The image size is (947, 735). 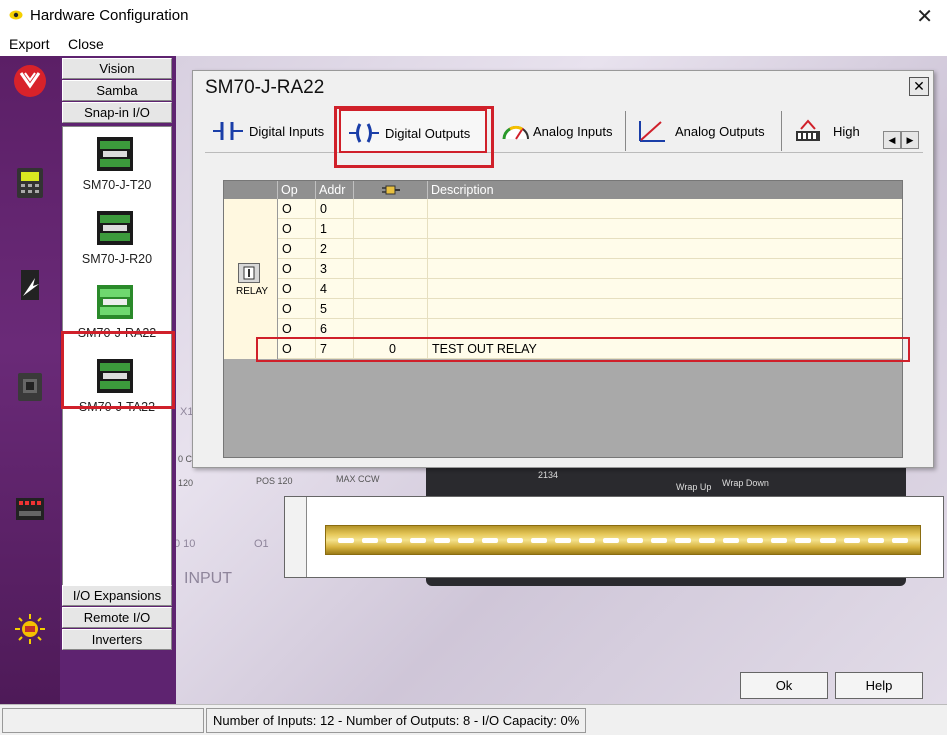 I want to click on cell-description: TEST OUT RELAY, so click(x=665, y=349).